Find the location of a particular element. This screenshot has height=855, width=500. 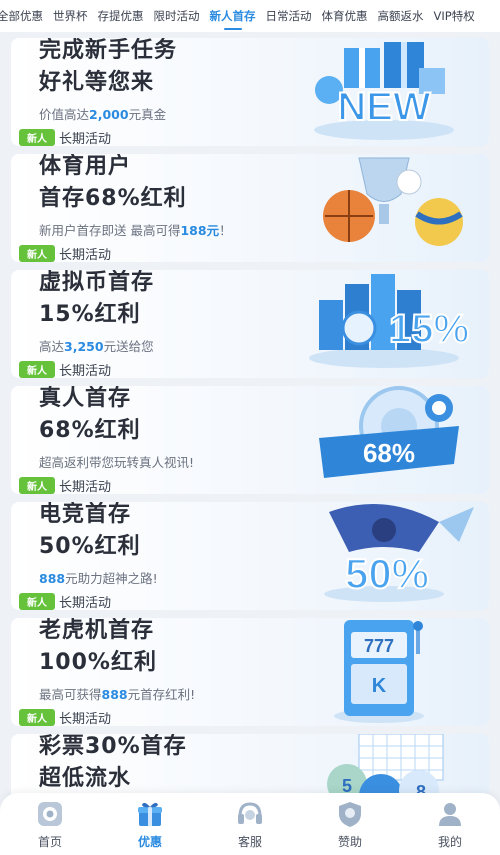

promo-title: 电竞首存 is located at coordinates (85, 514).